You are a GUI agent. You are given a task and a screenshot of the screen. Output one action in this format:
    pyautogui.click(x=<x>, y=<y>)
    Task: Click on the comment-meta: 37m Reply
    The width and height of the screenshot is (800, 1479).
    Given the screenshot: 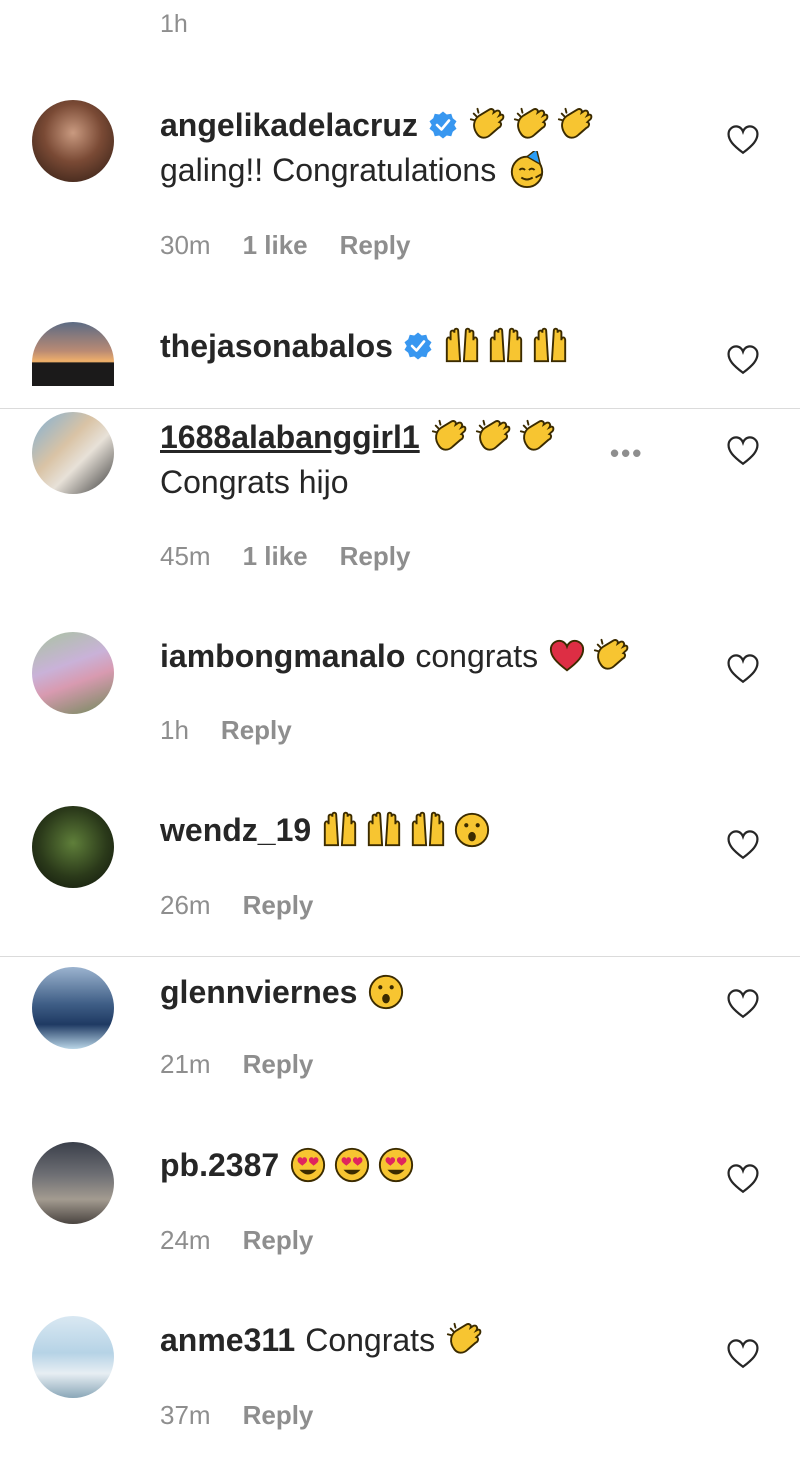 What is the action you would take?
    pyautogui.click(x=236, y=1415)
    